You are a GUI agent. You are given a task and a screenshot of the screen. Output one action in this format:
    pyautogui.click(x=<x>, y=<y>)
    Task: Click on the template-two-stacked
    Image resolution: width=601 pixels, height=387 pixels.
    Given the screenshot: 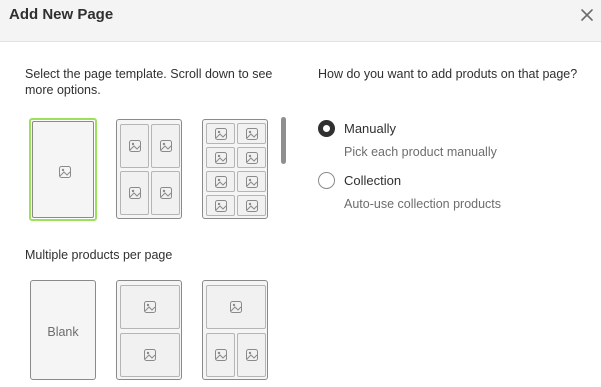 What is the action you would take?
    pyautogui.click(x=149, y=330)
    